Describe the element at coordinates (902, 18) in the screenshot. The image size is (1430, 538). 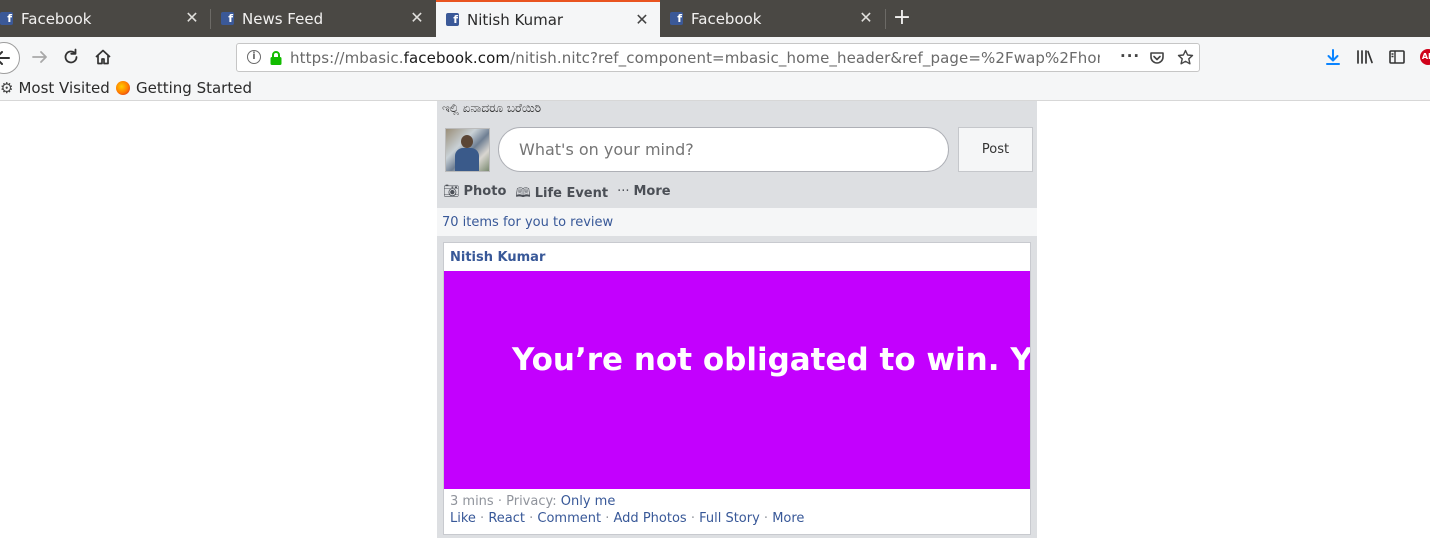
I see `new-tab-plus-icon: +` at that location.